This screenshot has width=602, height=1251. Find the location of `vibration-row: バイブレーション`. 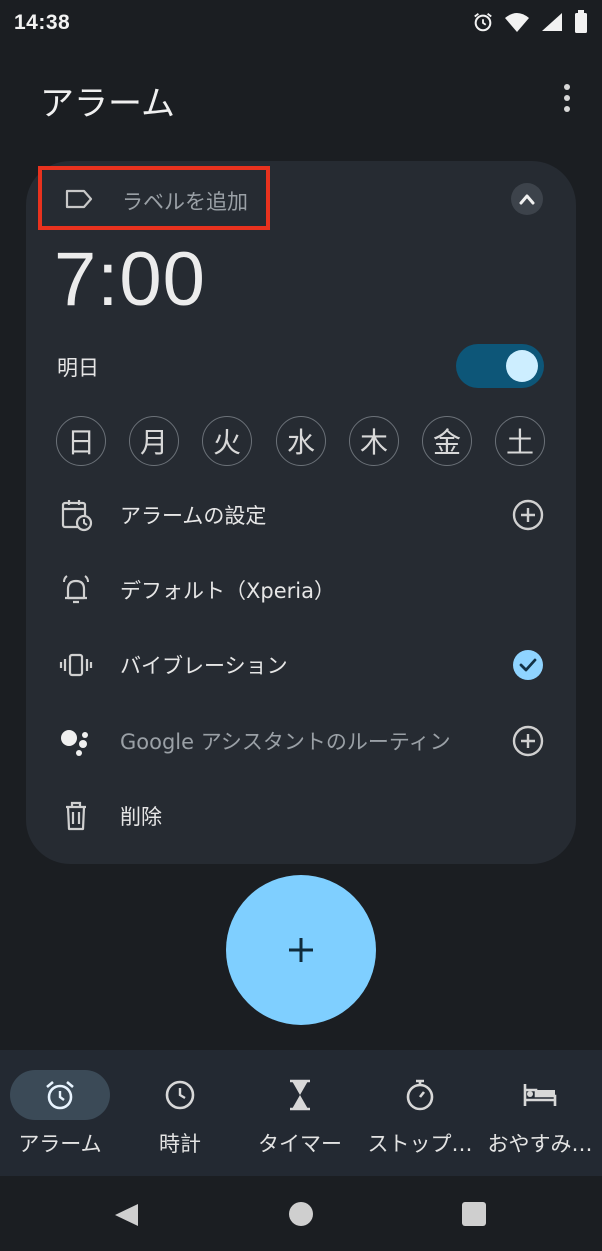

vibration-row: バイブレーション is located at coordinates (301, 665).